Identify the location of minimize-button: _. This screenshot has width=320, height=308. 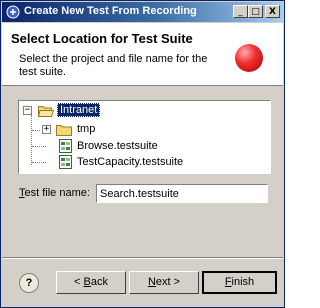
(240, 11).